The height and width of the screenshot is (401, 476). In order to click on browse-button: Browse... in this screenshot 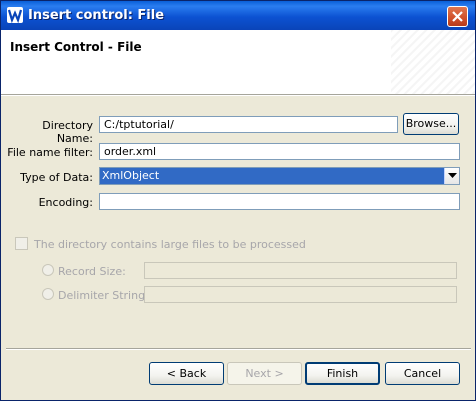, I will do `click(431, 124)`.